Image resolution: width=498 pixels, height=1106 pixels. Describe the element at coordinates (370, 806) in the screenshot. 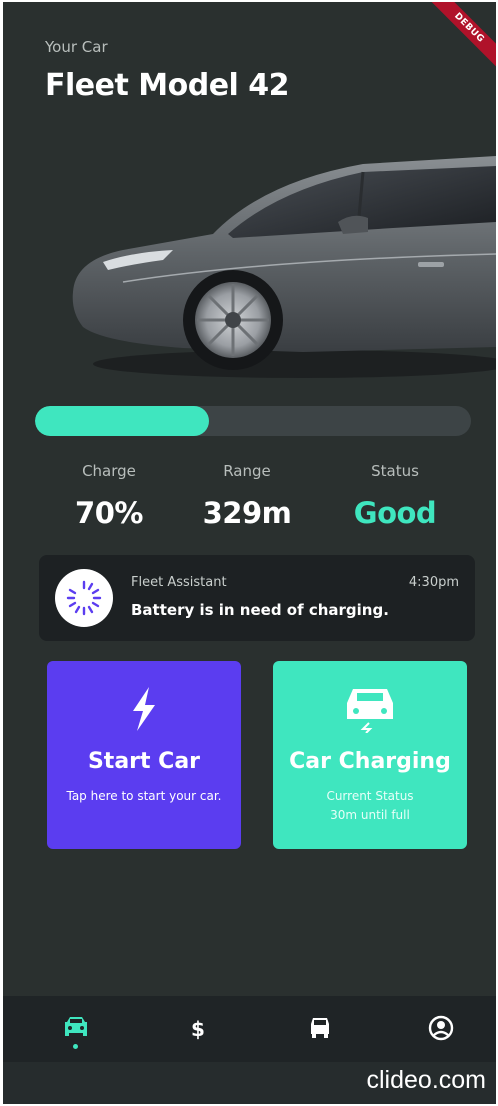

I see `car-charging-description: Current Status 30m until full` at that location.